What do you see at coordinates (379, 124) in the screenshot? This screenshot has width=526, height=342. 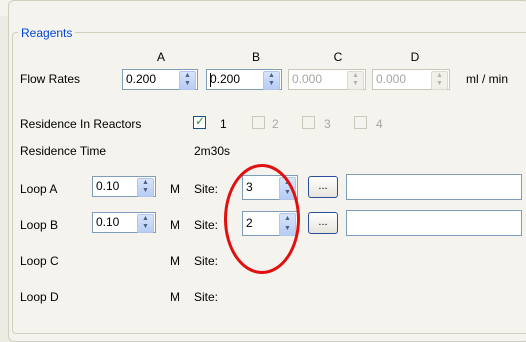 I see `reactor-4-label: 4` at bounding box center [379, 124].